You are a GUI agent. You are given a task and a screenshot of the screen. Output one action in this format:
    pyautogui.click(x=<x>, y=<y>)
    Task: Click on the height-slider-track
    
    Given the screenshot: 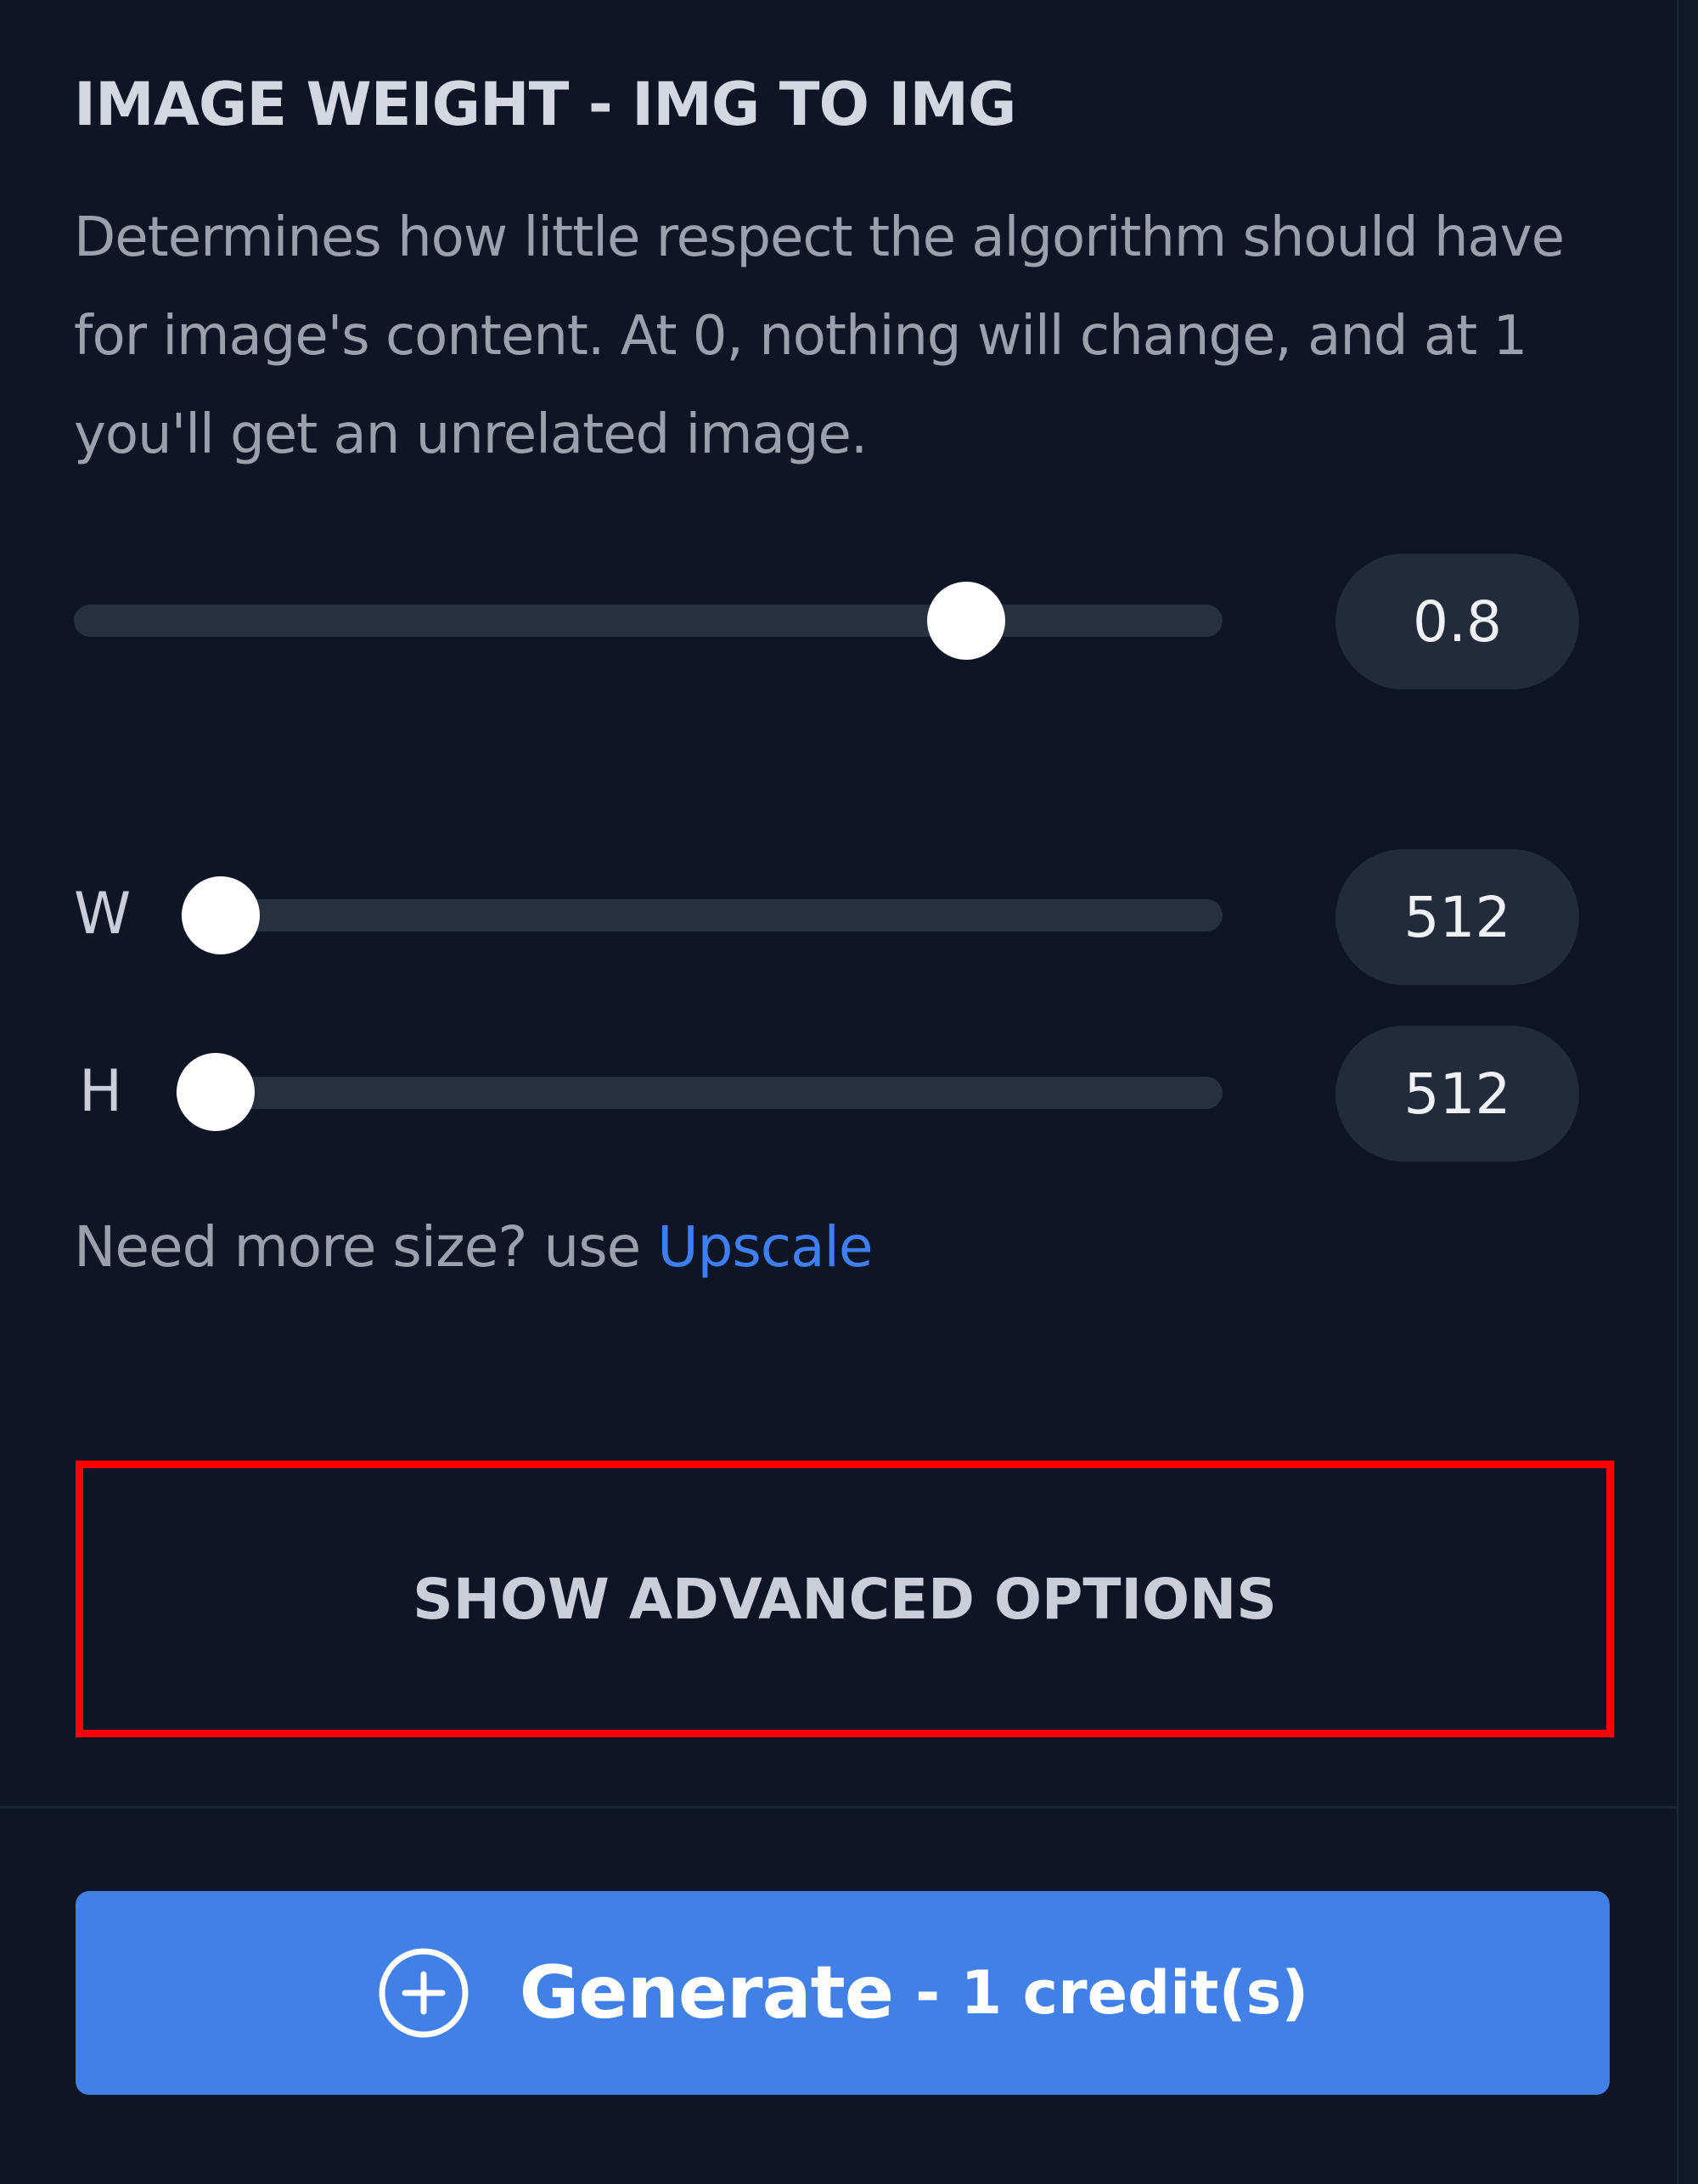 What is the action you would take?
    pyautogui.click(x=699, y=1093)
    